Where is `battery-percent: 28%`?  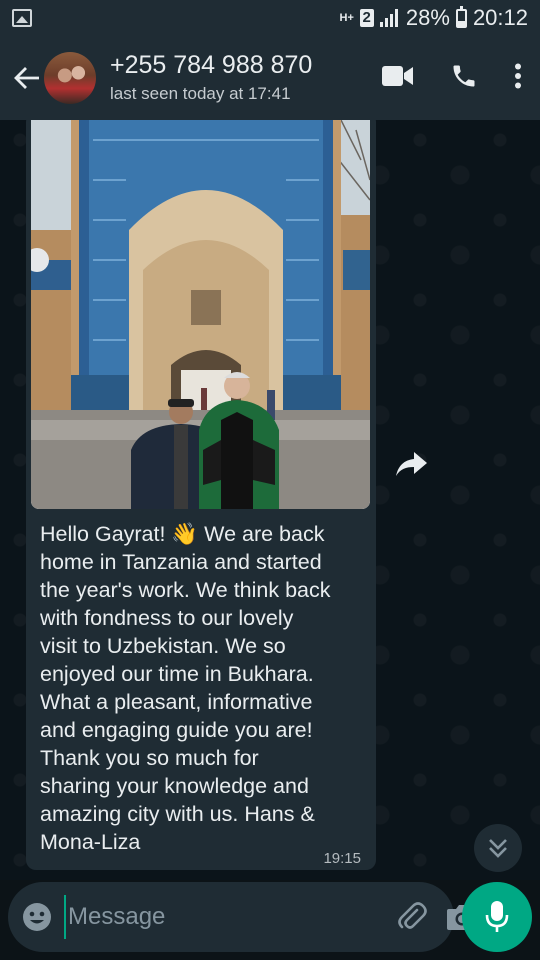
battery-percent: 28% is located at coordinates (427, 17).